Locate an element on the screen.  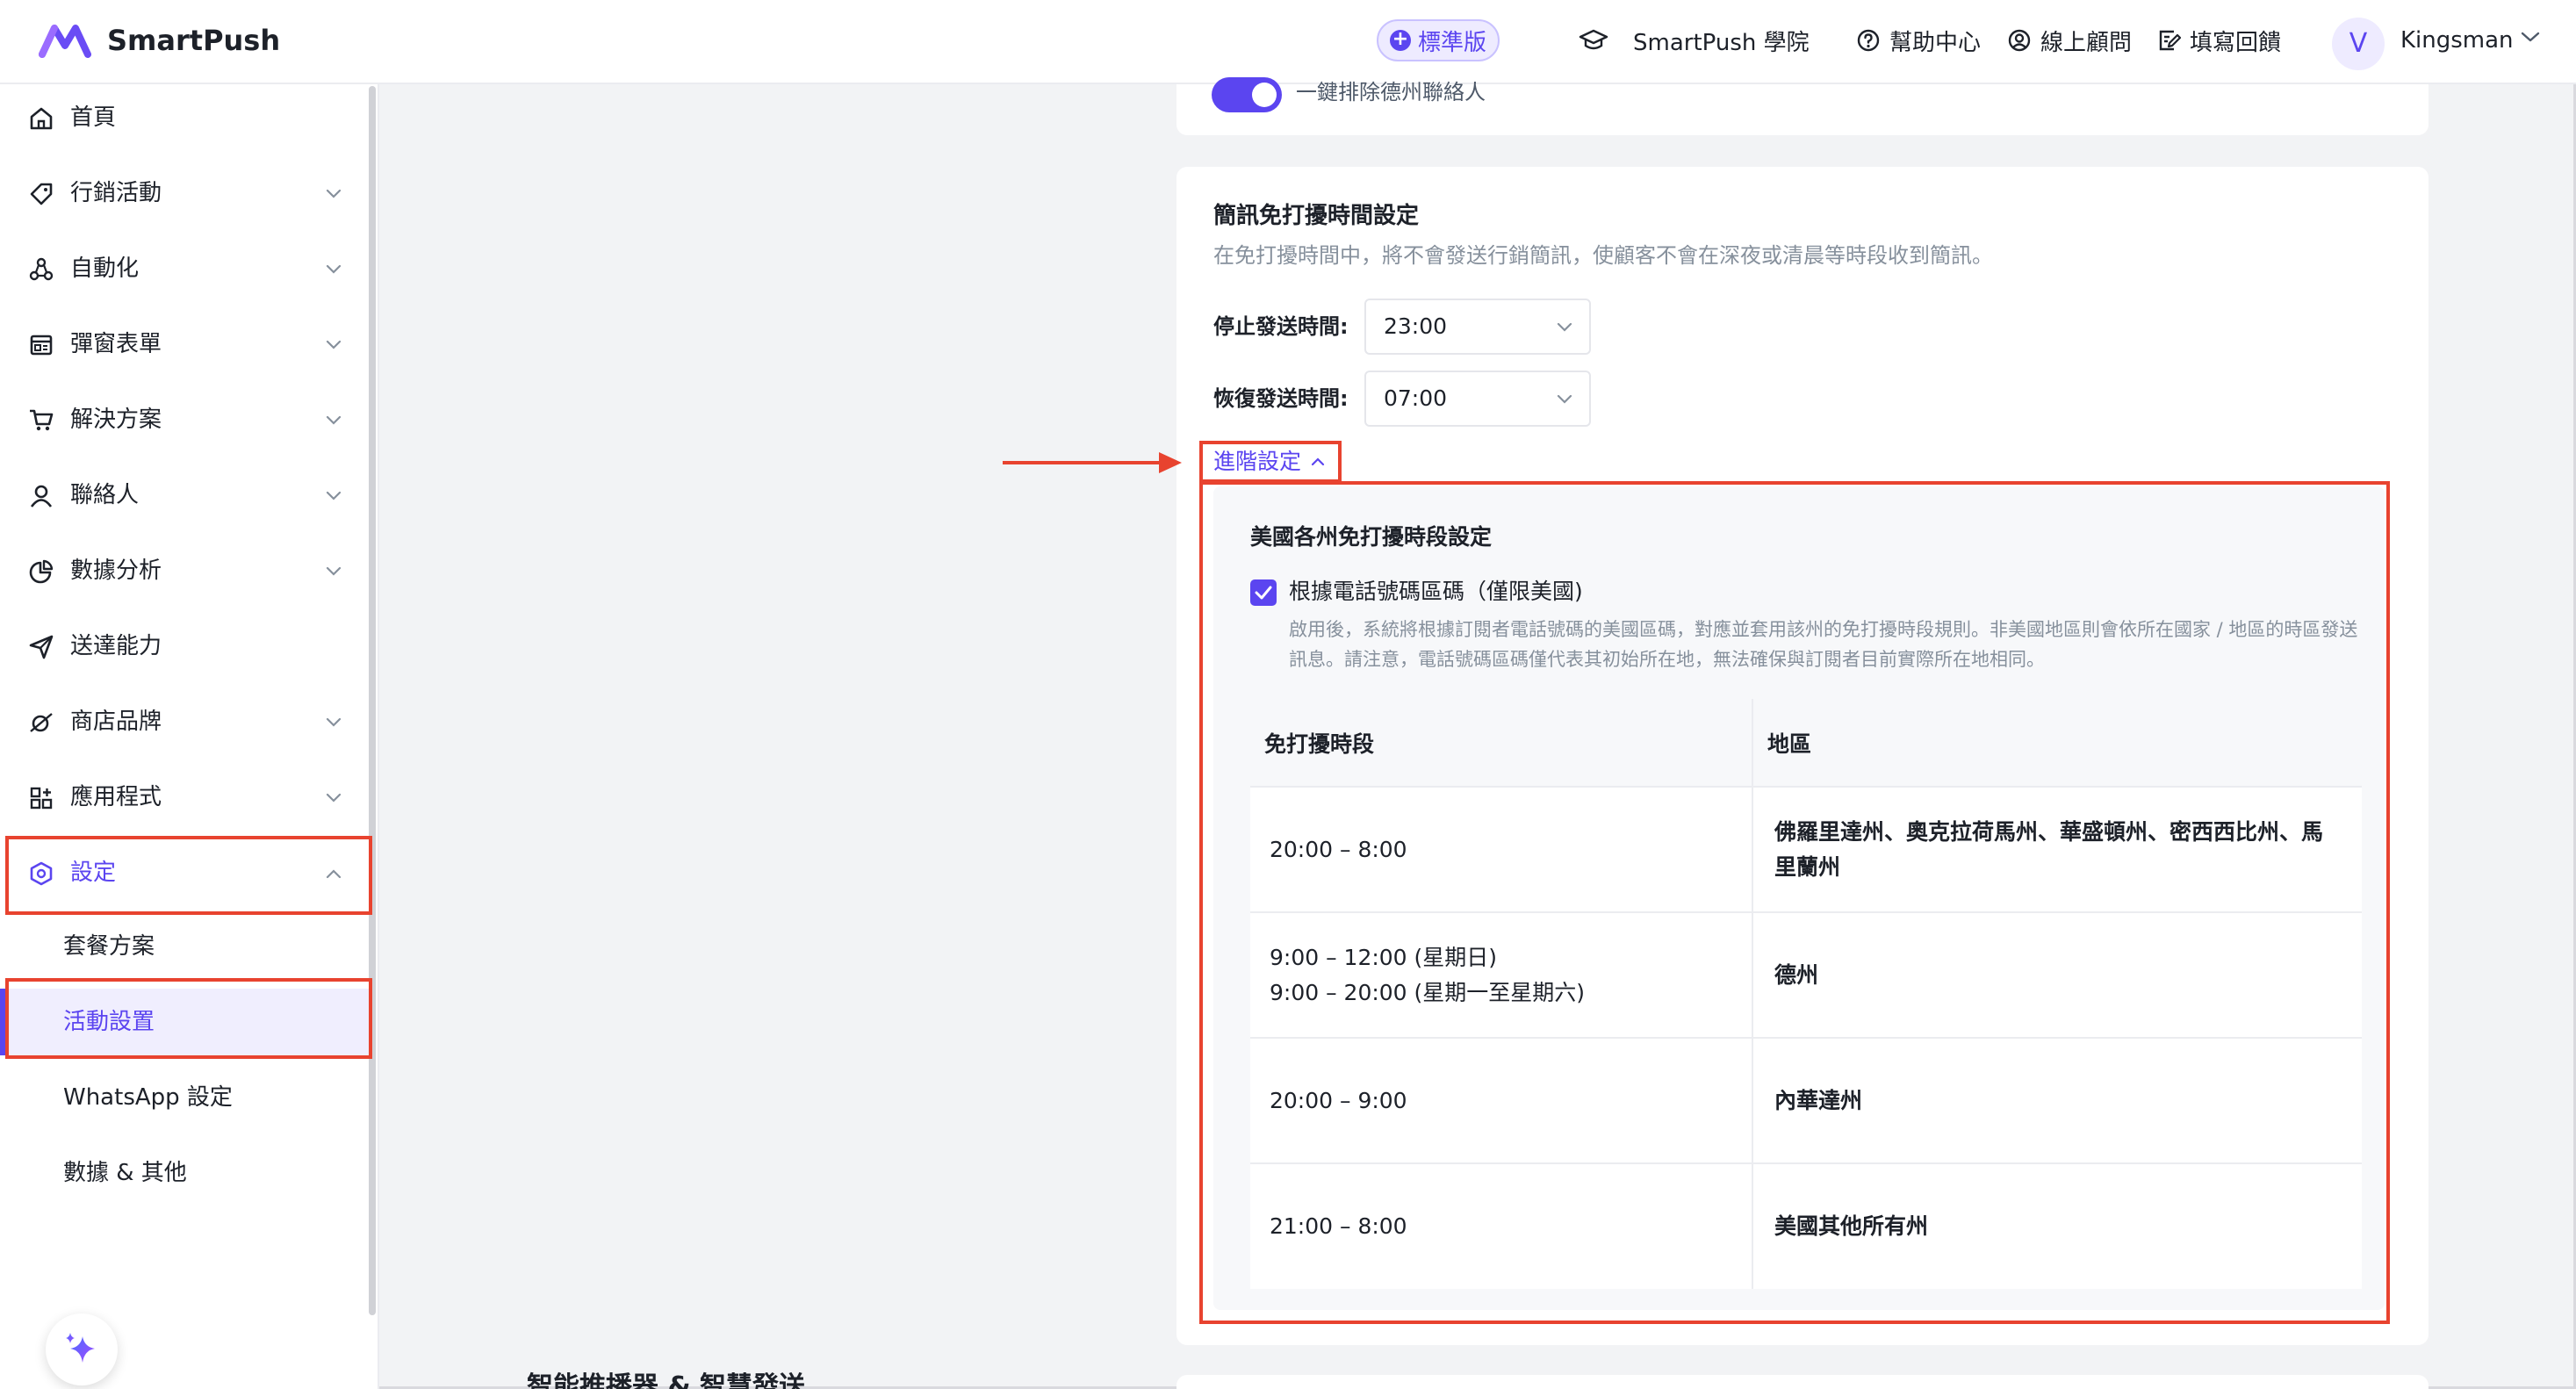
sidebar-subitem-campaign-settings: 活動設置 is located at coordinates (184, 1022).